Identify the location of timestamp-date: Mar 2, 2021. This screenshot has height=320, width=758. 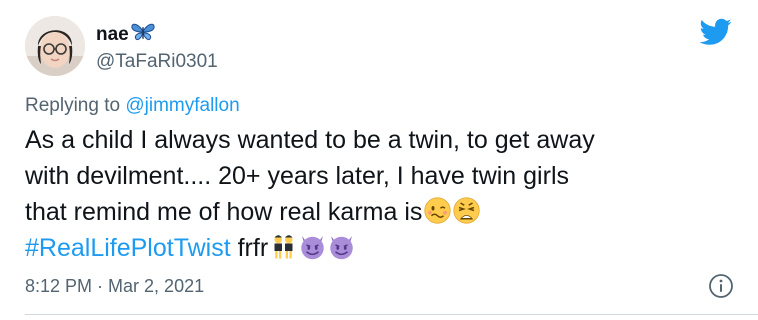
(156, 286).